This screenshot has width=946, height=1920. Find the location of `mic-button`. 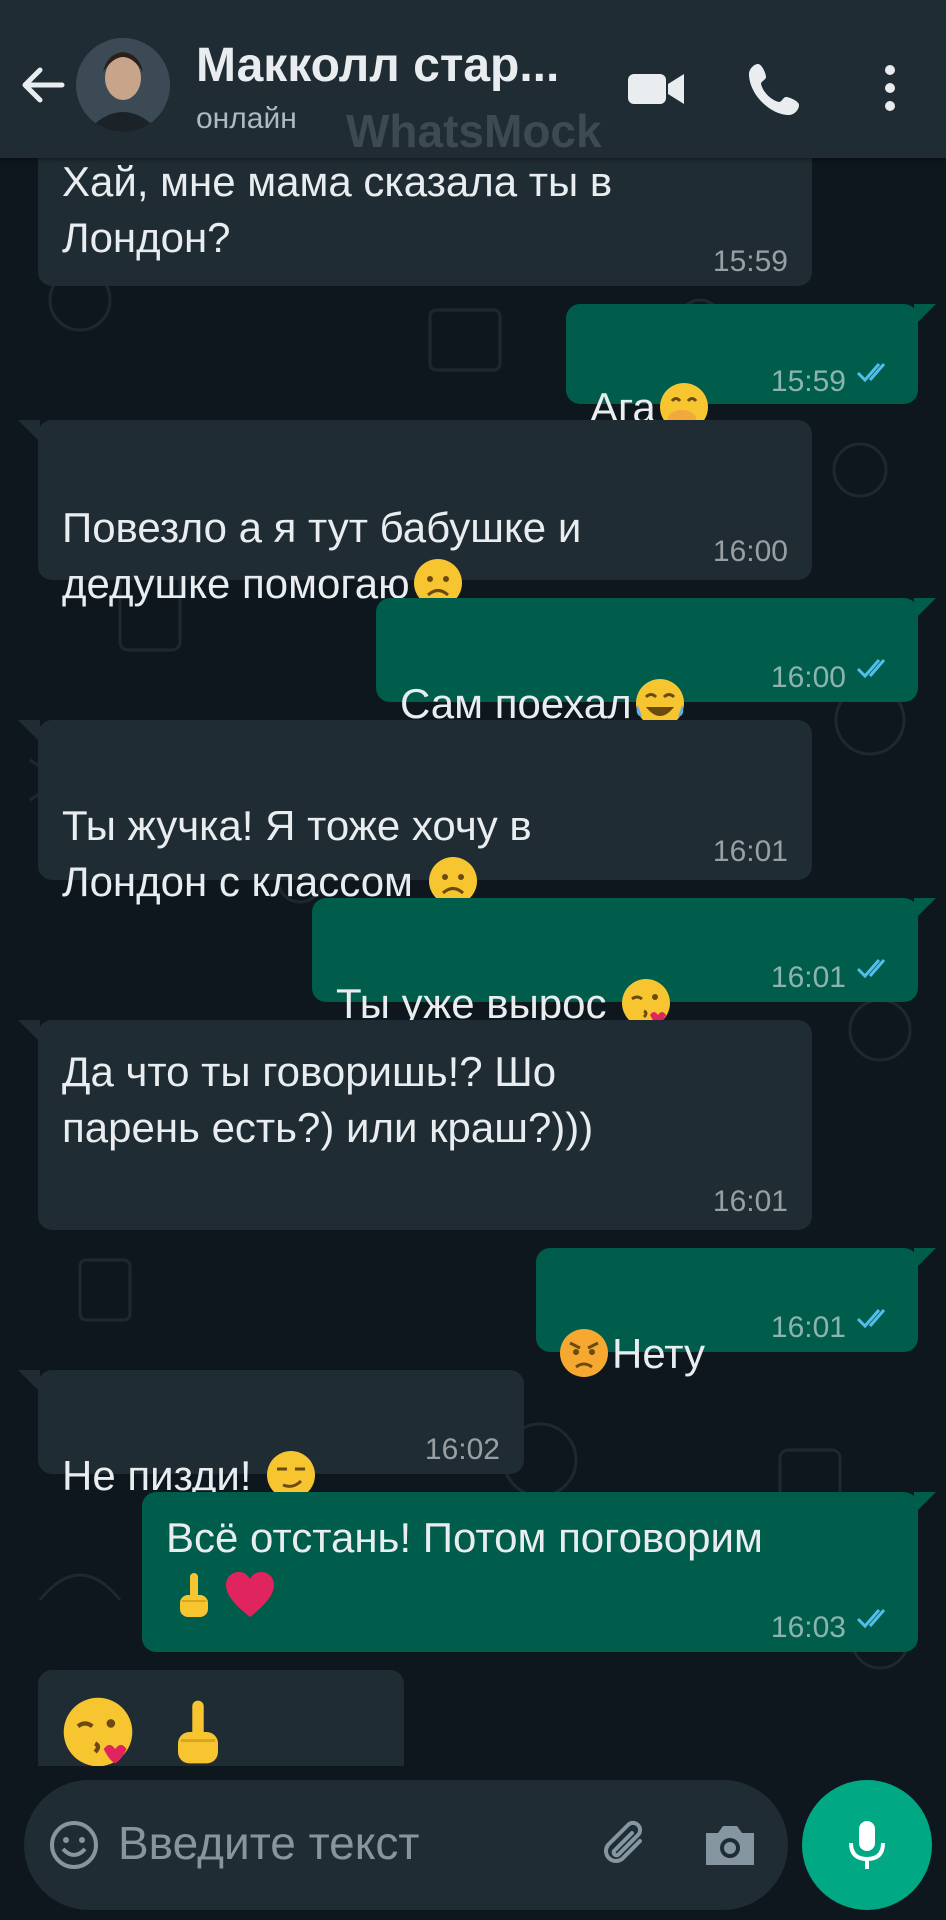

mic-button is located at coordinates (867, 1845).